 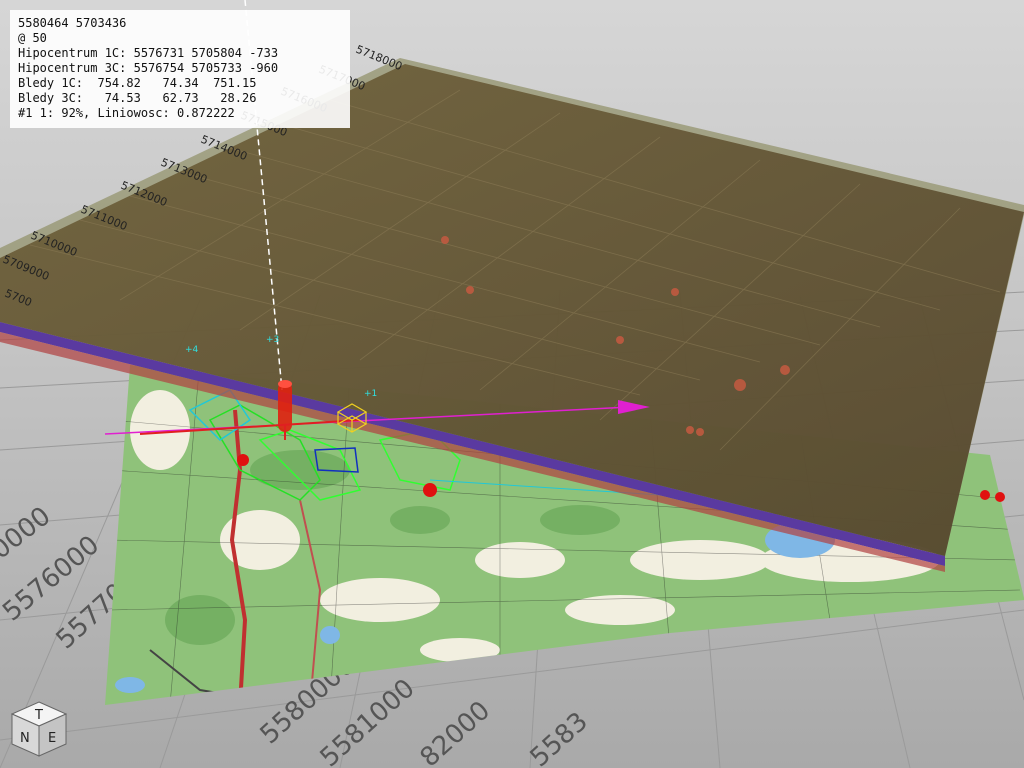 What do you see at coordinates (272, 340) in the screenshot?
I see `station-marker: +3` at bounding box center [272, 340].